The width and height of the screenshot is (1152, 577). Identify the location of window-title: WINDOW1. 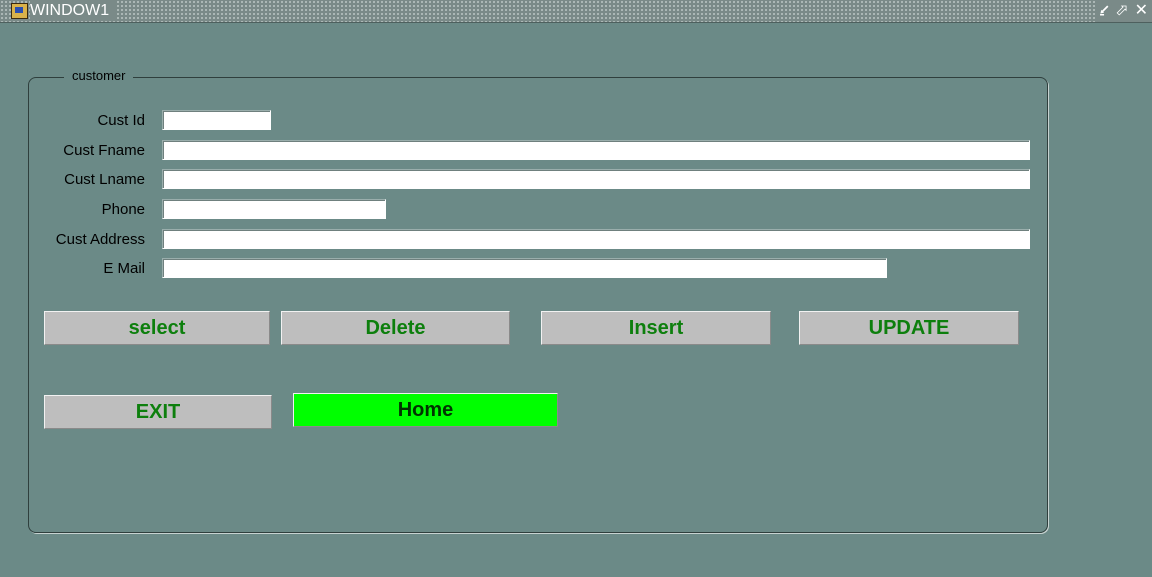
(73, 11).